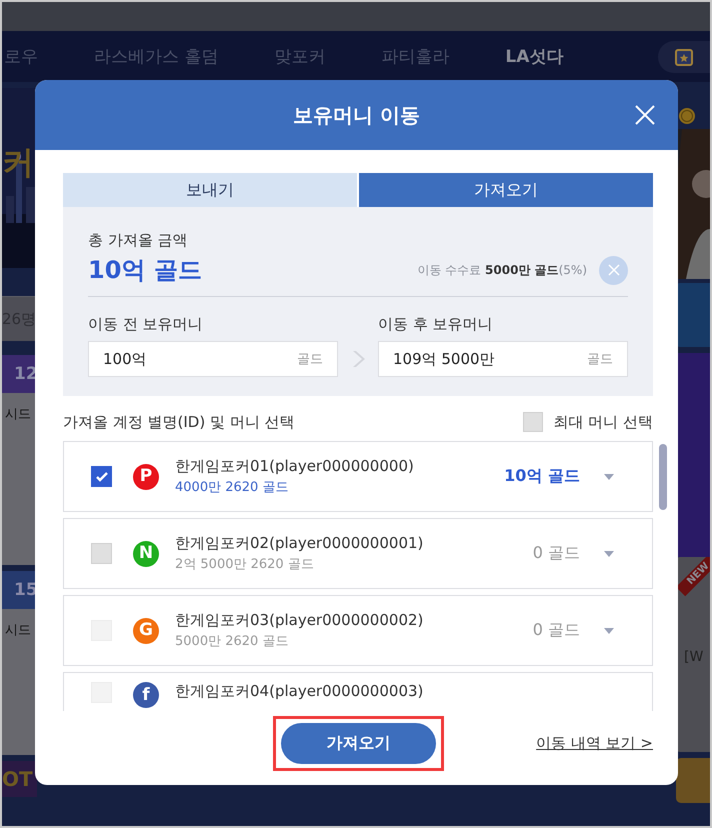  I want to click on menu-card, so click(693, 315).